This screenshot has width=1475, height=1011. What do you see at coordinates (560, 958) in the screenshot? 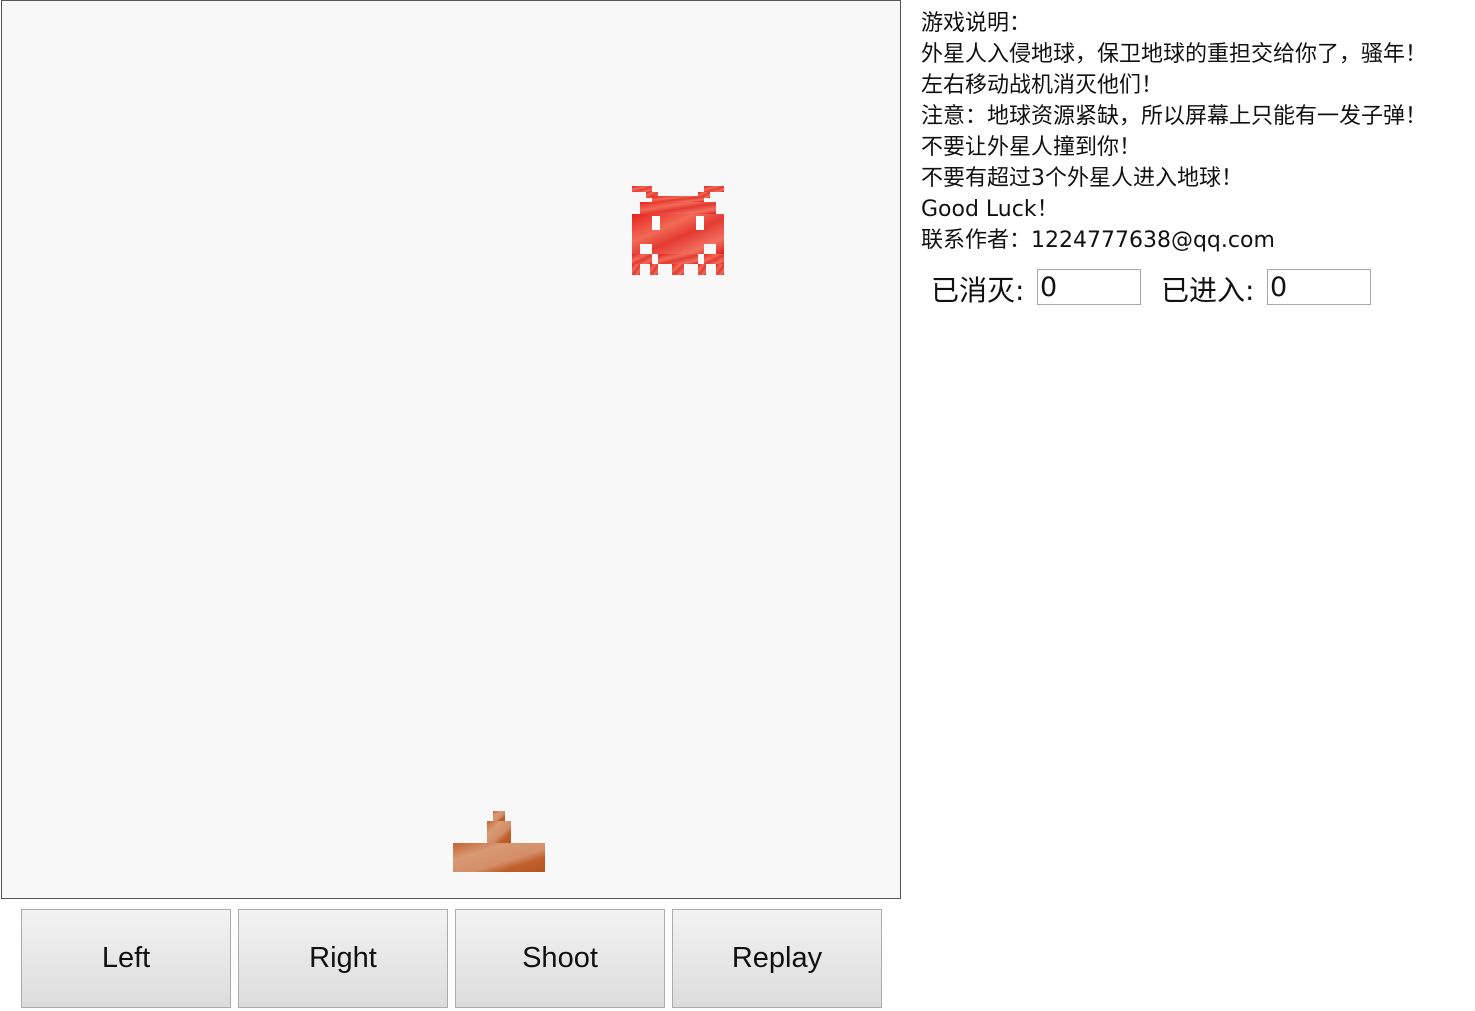
I see `shoot-button: Shoot` at bounding box center [560, 958].